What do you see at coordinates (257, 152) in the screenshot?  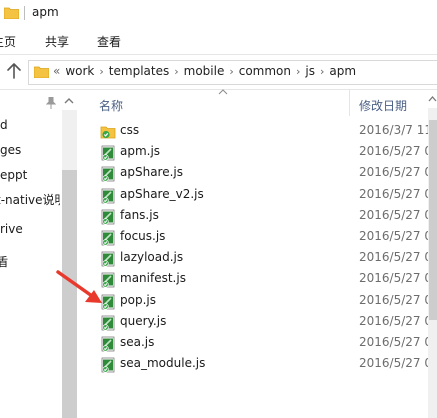 I see `list-item: apm.js 2016/5/27 0:5` at bounding box center [257, 152].